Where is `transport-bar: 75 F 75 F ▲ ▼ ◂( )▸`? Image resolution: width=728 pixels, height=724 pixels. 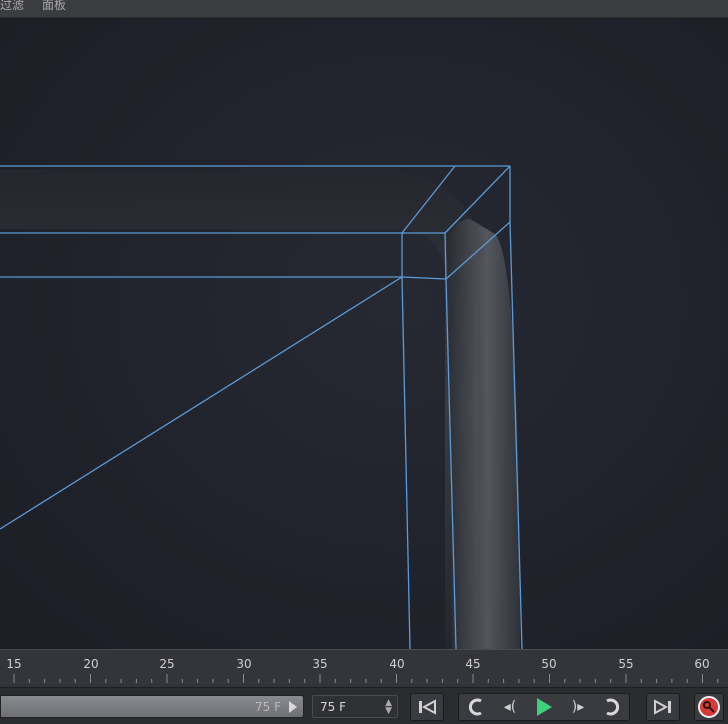
transport-bar: 75 F 75 F ▲ ▼ ◂( )▸ is located at coordinates (364, 705).